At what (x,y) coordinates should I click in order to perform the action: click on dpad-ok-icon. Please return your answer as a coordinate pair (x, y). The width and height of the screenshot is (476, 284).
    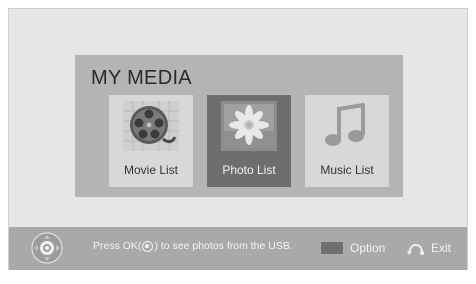
    Looking at the image, I should click on (47, 248).